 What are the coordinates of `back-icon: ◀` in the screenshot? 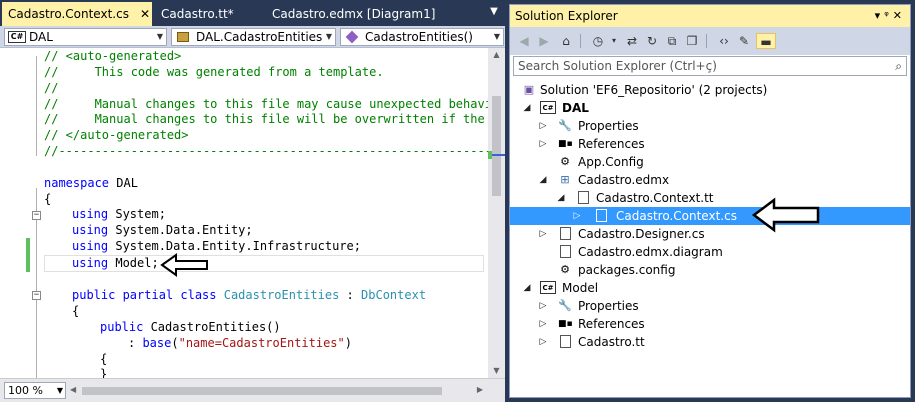 It's located at (524, 41).